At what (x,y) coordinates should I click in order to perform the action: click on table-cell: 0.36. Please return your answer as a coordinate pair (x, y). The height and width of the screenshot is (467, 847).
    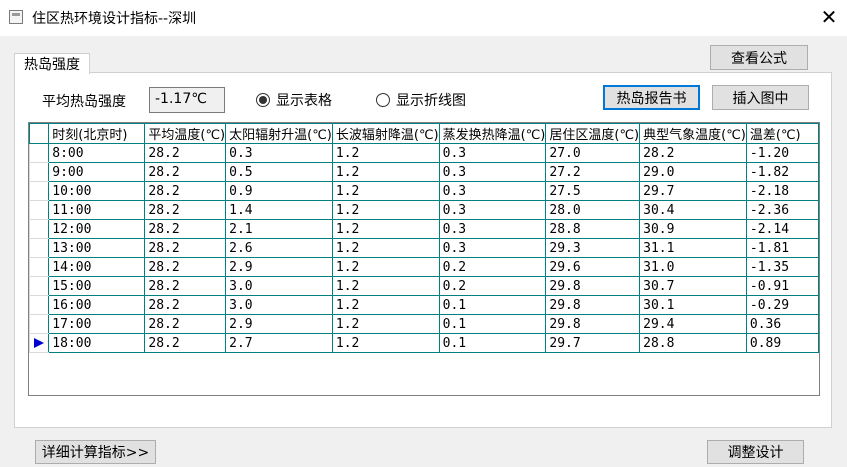
    Looking at the image, I should click on (782, 324).